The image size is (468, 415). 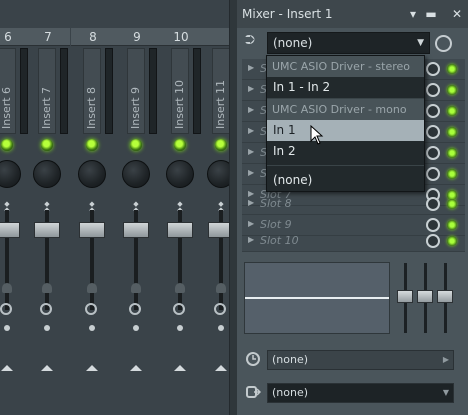 What do you see at coordinates (179, 104) in the screenshot?
I see `strip-name-label: Insert 10` at bounding box center [179, 104].